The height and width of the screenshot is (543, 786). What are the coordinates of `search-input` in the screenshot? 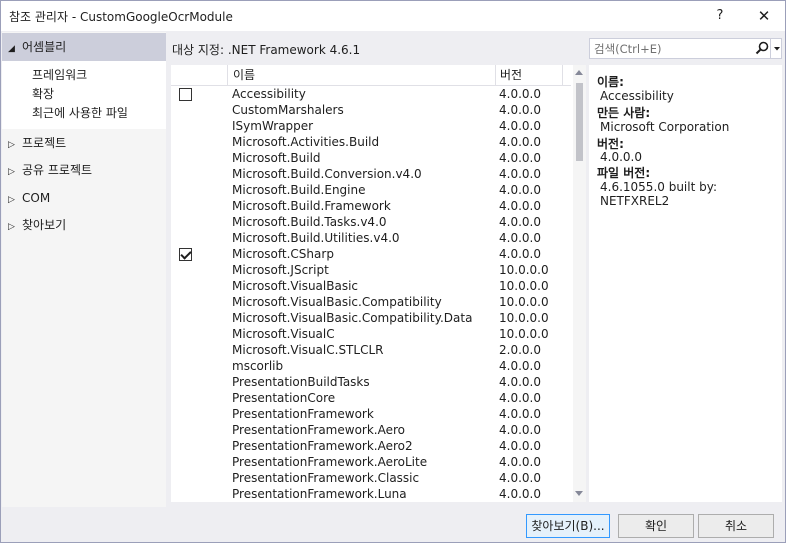 It's located at (669, 48).